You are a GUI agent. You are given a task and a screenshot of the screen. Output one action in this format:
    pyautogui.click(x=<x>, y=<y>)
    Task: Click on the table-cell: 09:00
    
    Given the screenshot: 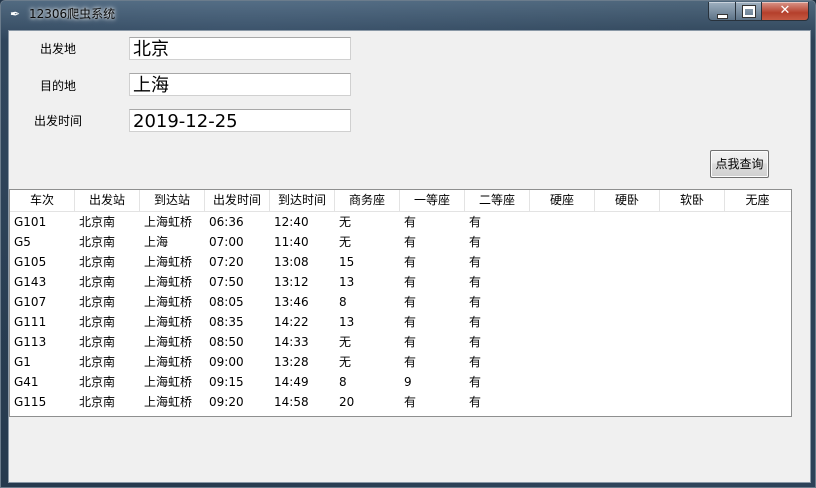 What is the action you would take?
    pyautogui.click(x=226, y=362)
    